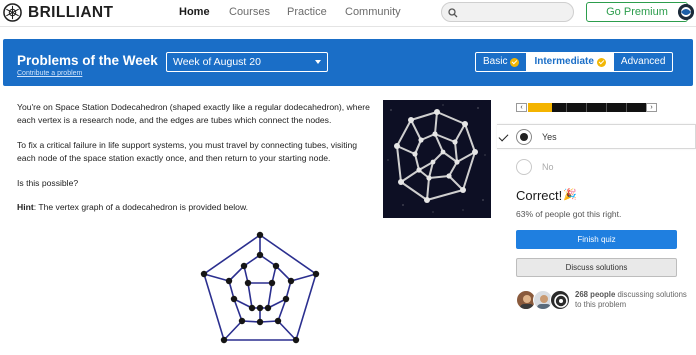 The width and height of the screenshot is (696, 355). I want to click on tab-advanced-label: Advanced, so click(643, 61).